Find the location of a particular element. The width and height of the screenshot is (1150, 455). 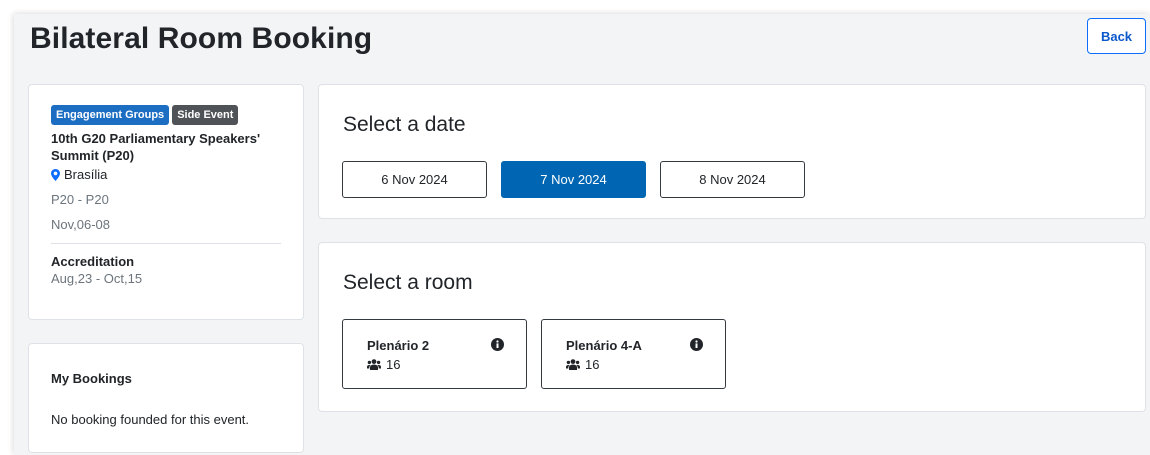

date-button-8-nov: 8 Nov 2024 is located at coordinates (732, 179).